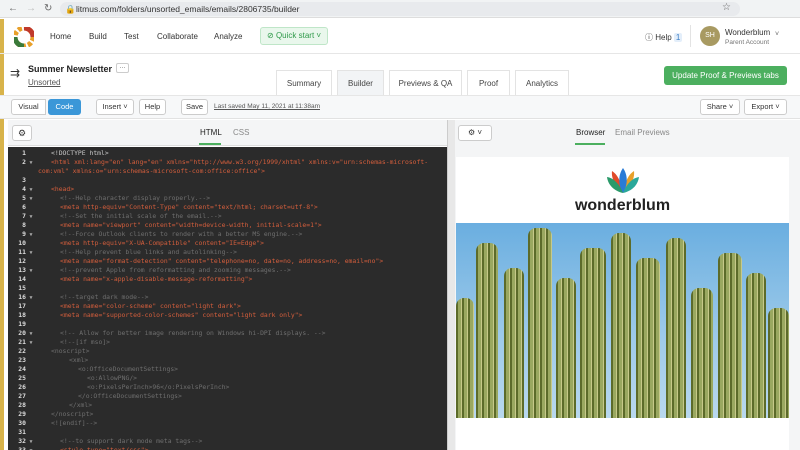 The image size is (800, 450). What do you see at coordinates (241, 132) in the screenshot?
I see `tab-css: CSS` at bounding box center [241, 132].